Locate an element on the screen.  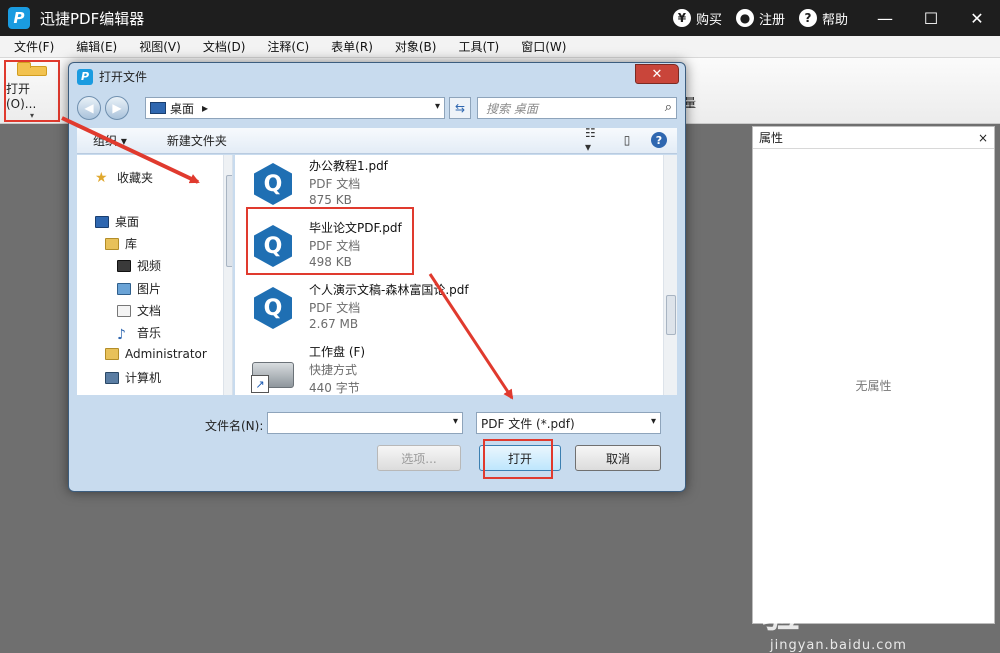
file-scroll-thumb is located at coordinates (671, 315).